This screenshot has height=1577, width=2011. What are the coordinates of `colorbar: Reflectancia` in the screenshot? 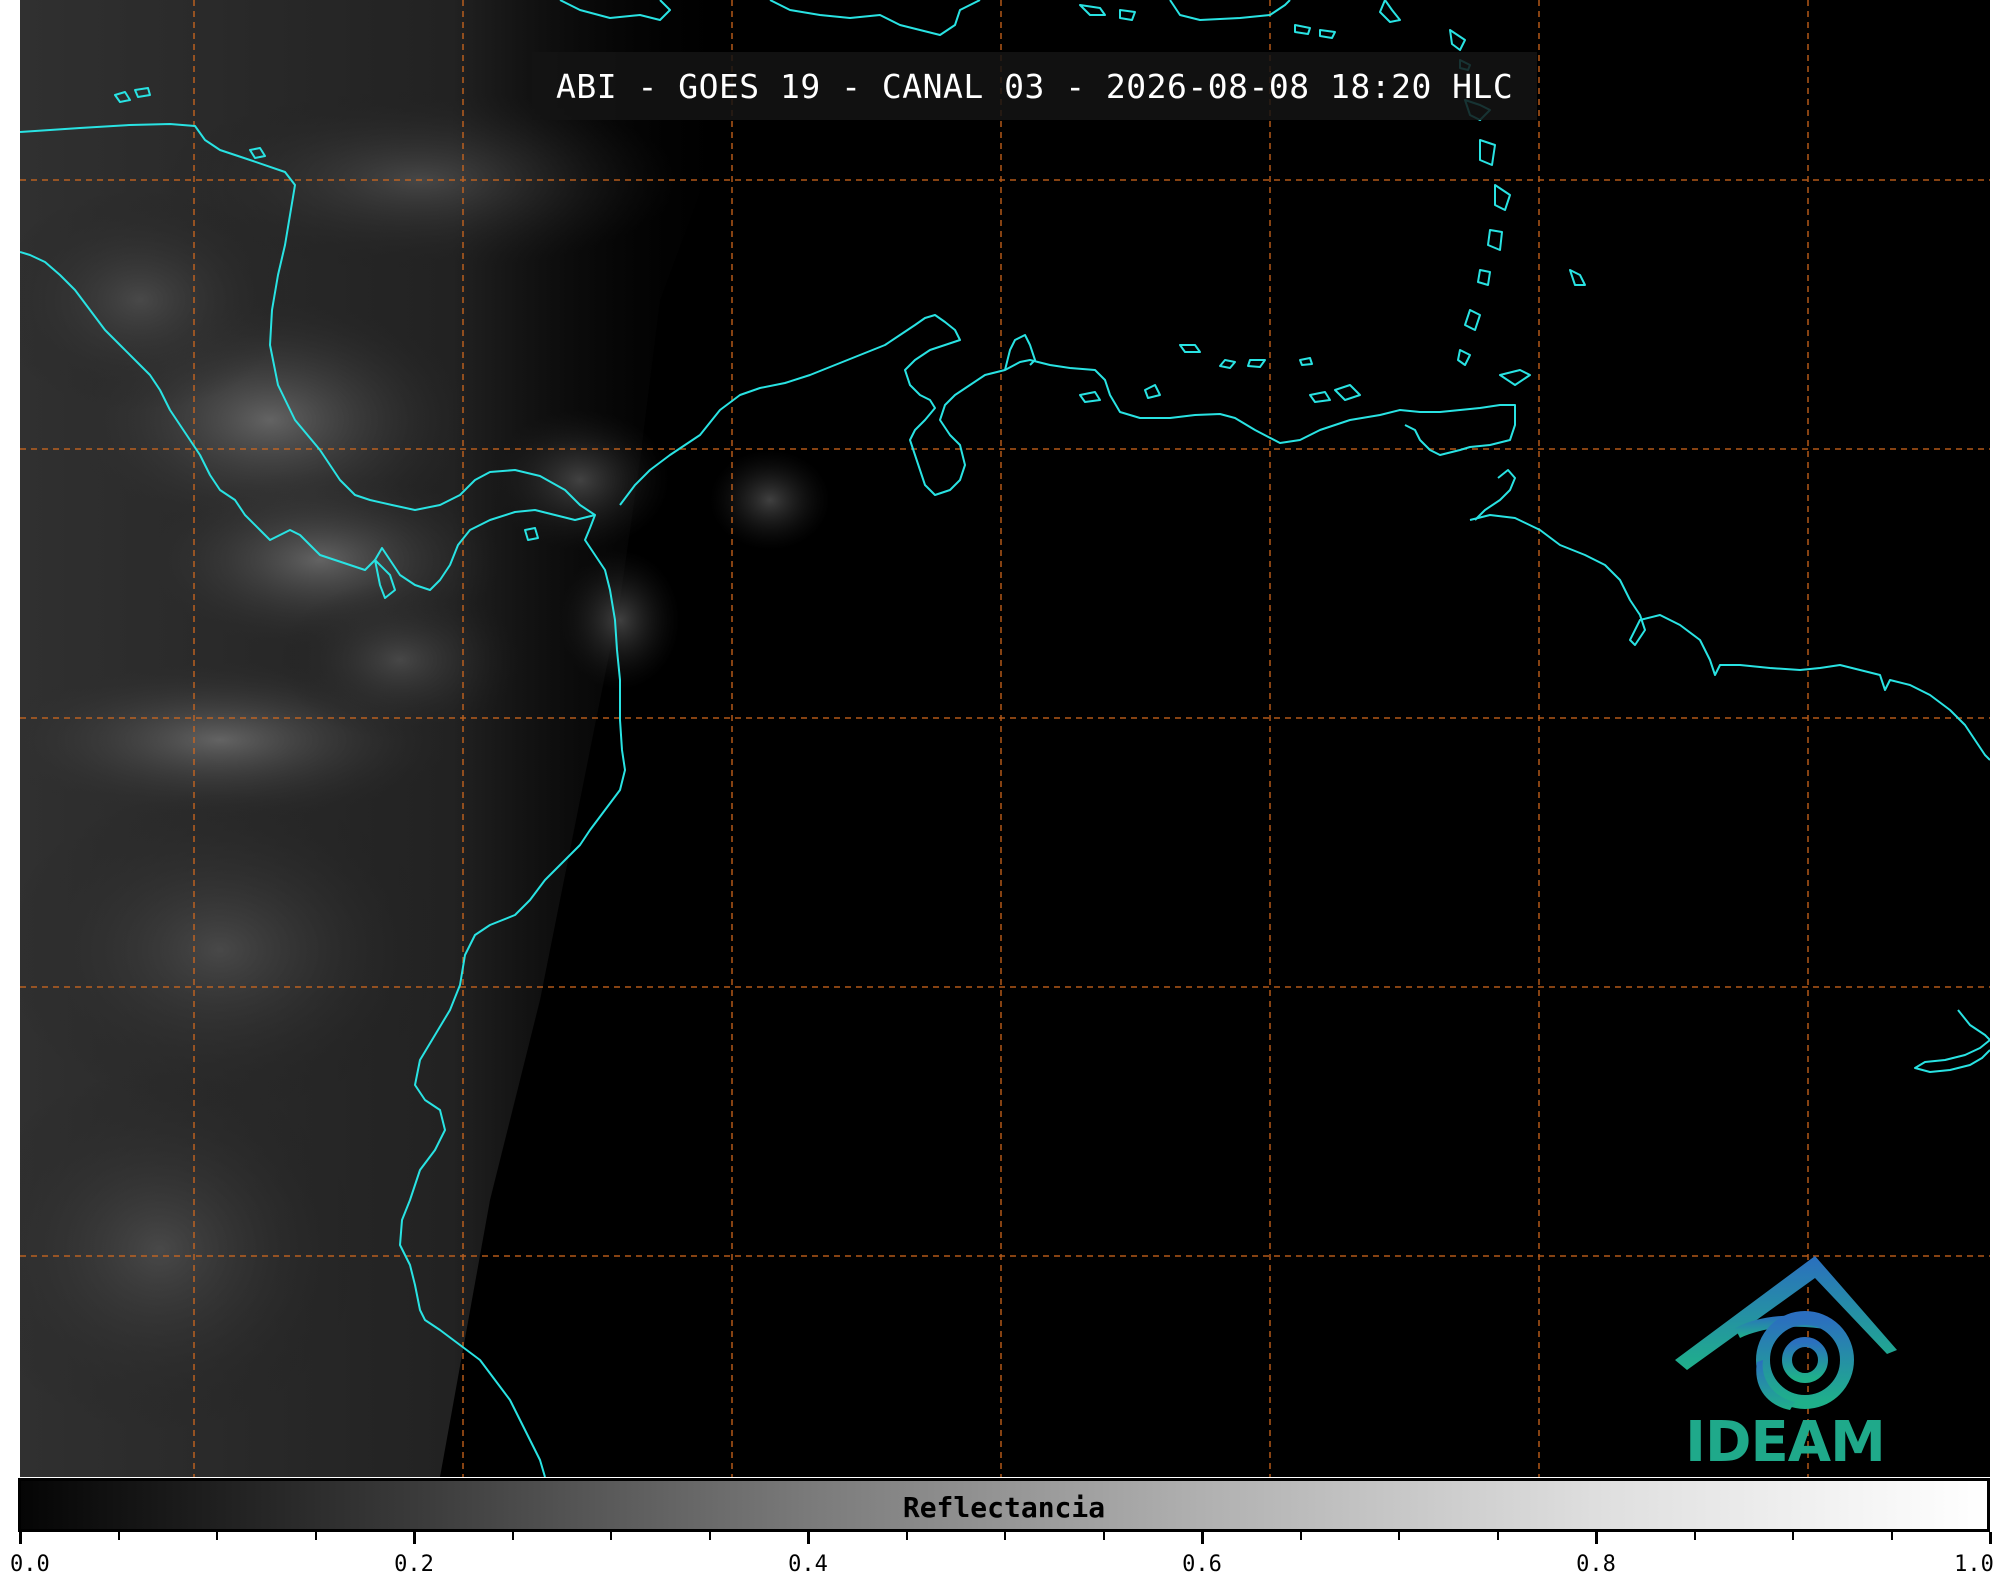 It's located at (1004, 1505).